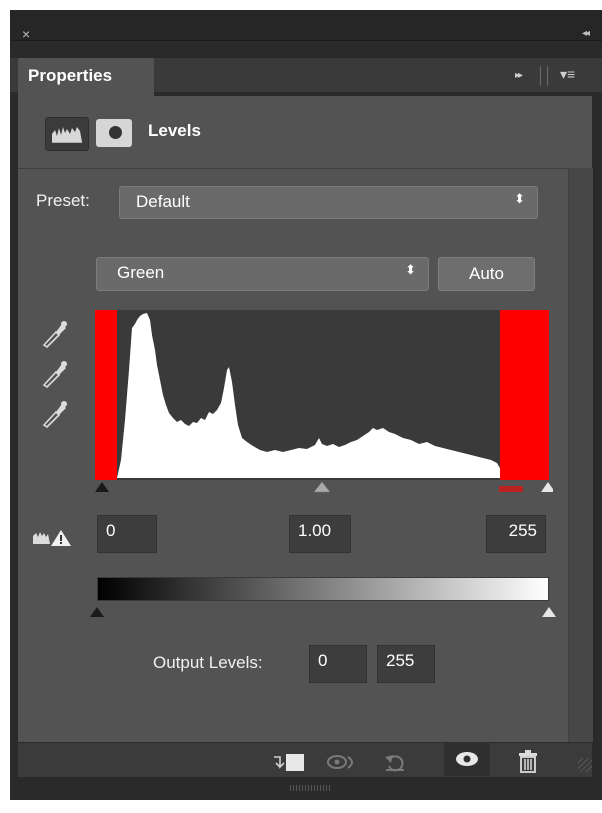  What do you see at coordinates (310, 788) in the screenshot?
I see `panel-resize-handle` at bounding box center [310, 788].